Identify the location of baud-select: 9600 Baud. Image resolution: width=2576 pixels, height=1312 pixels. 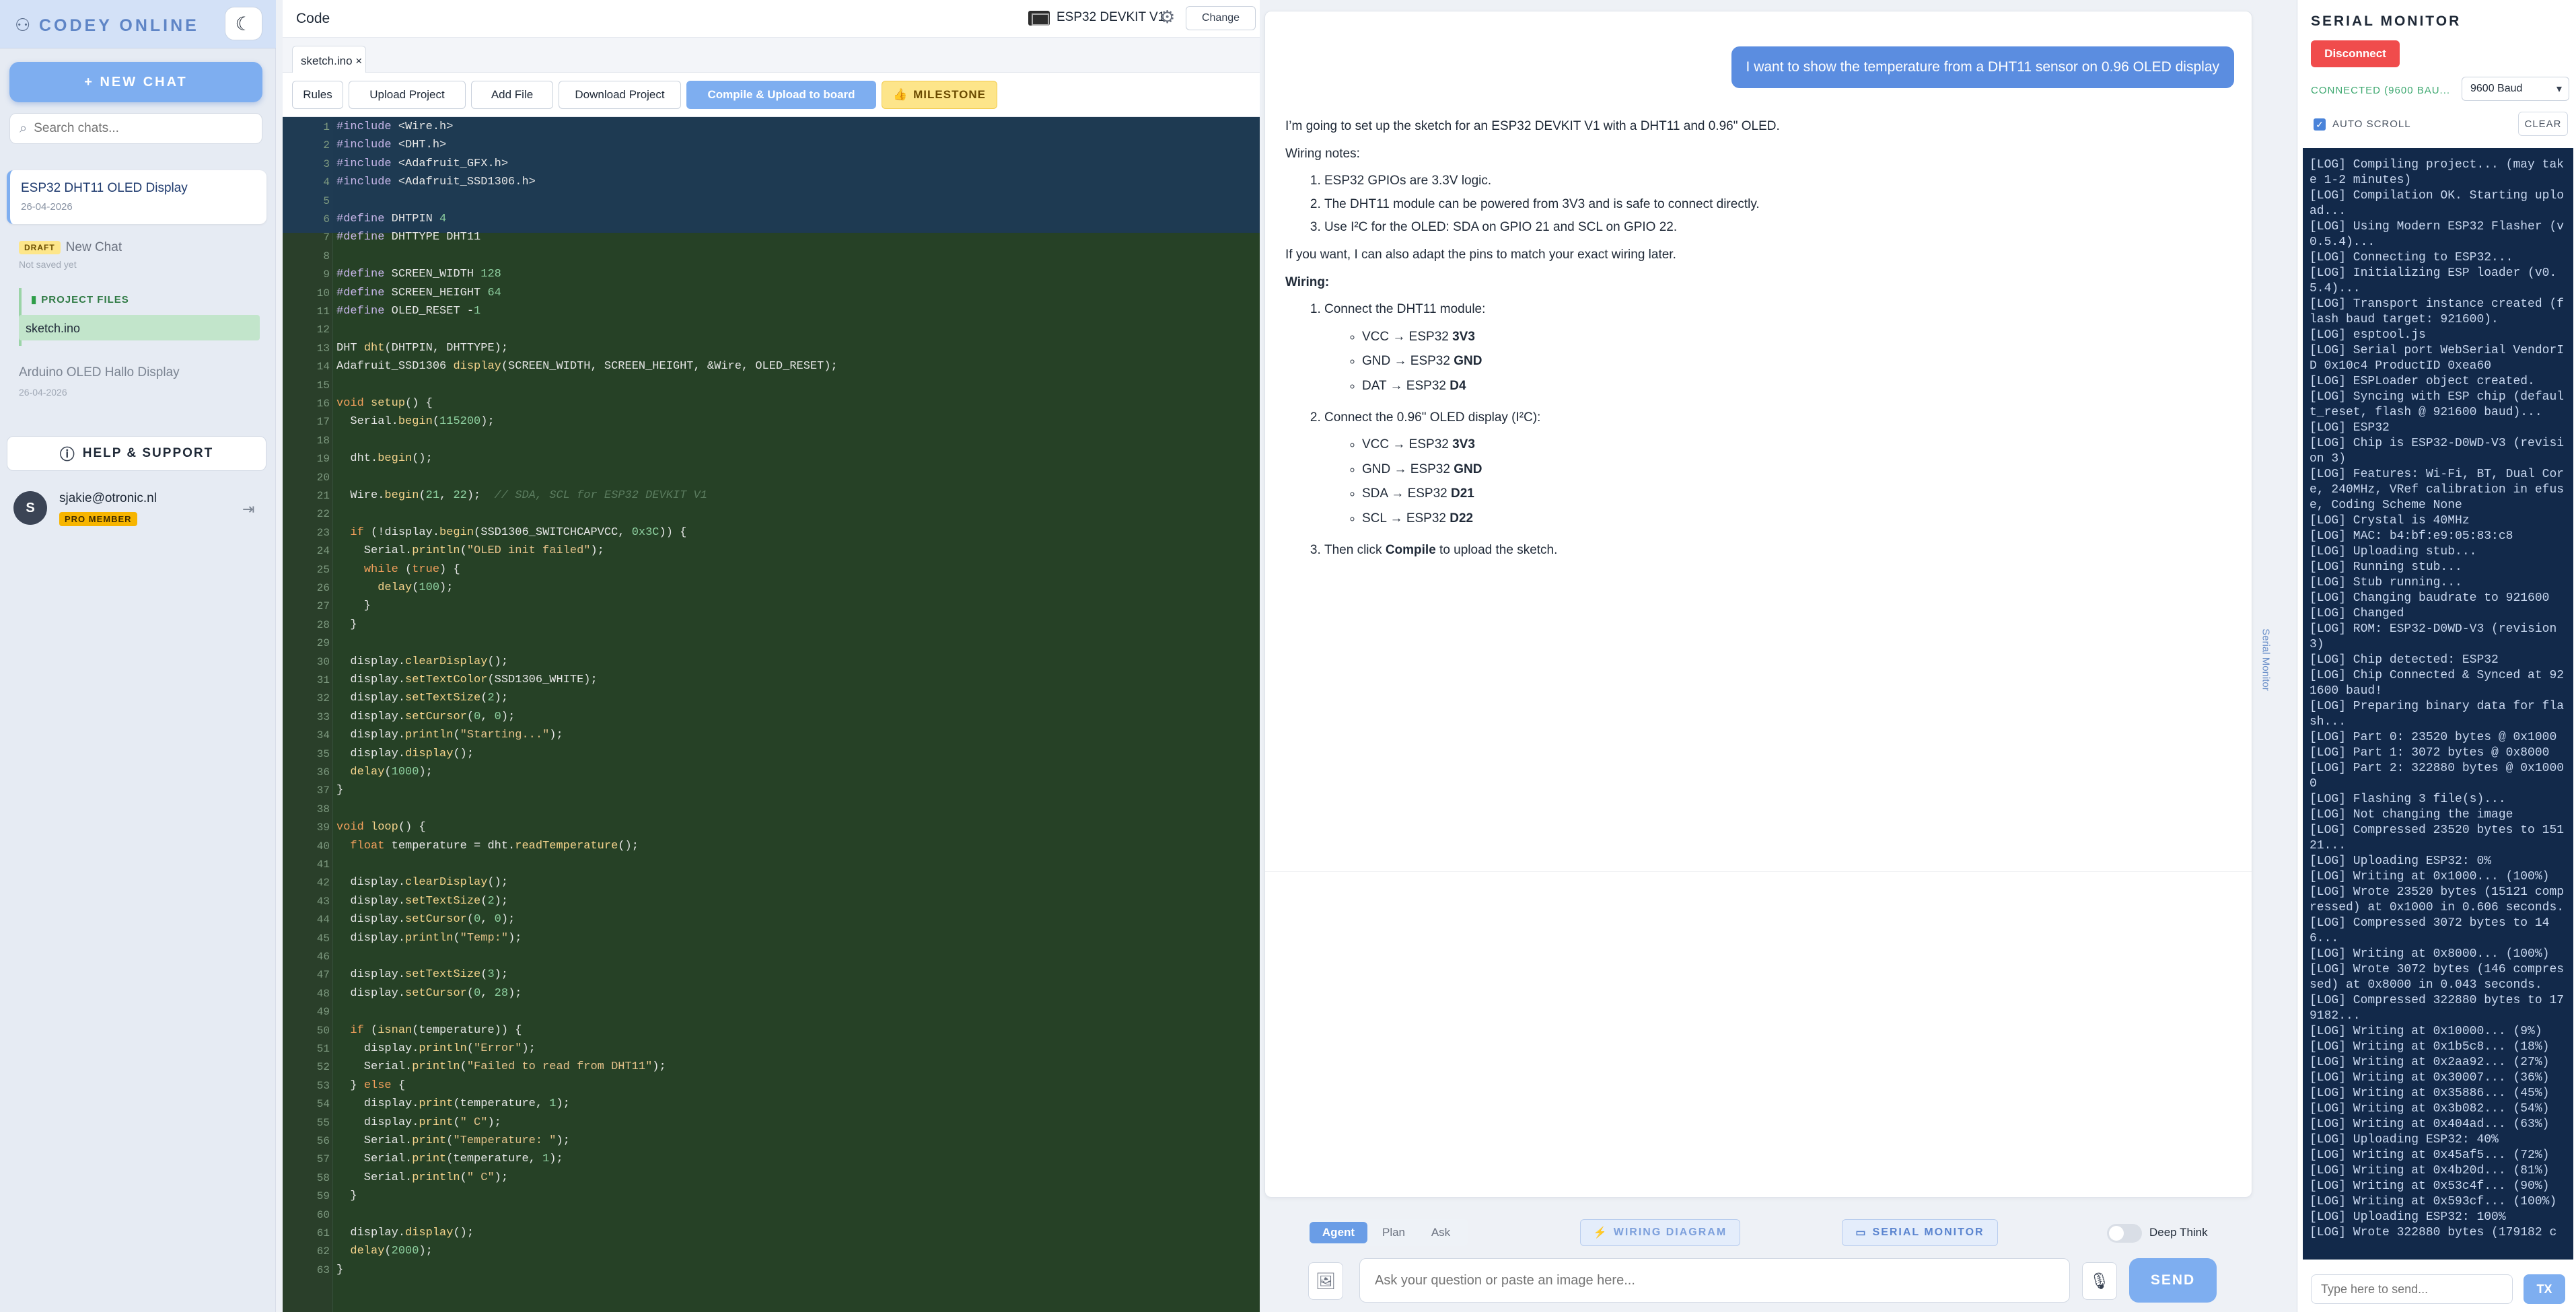
(2515, 89).